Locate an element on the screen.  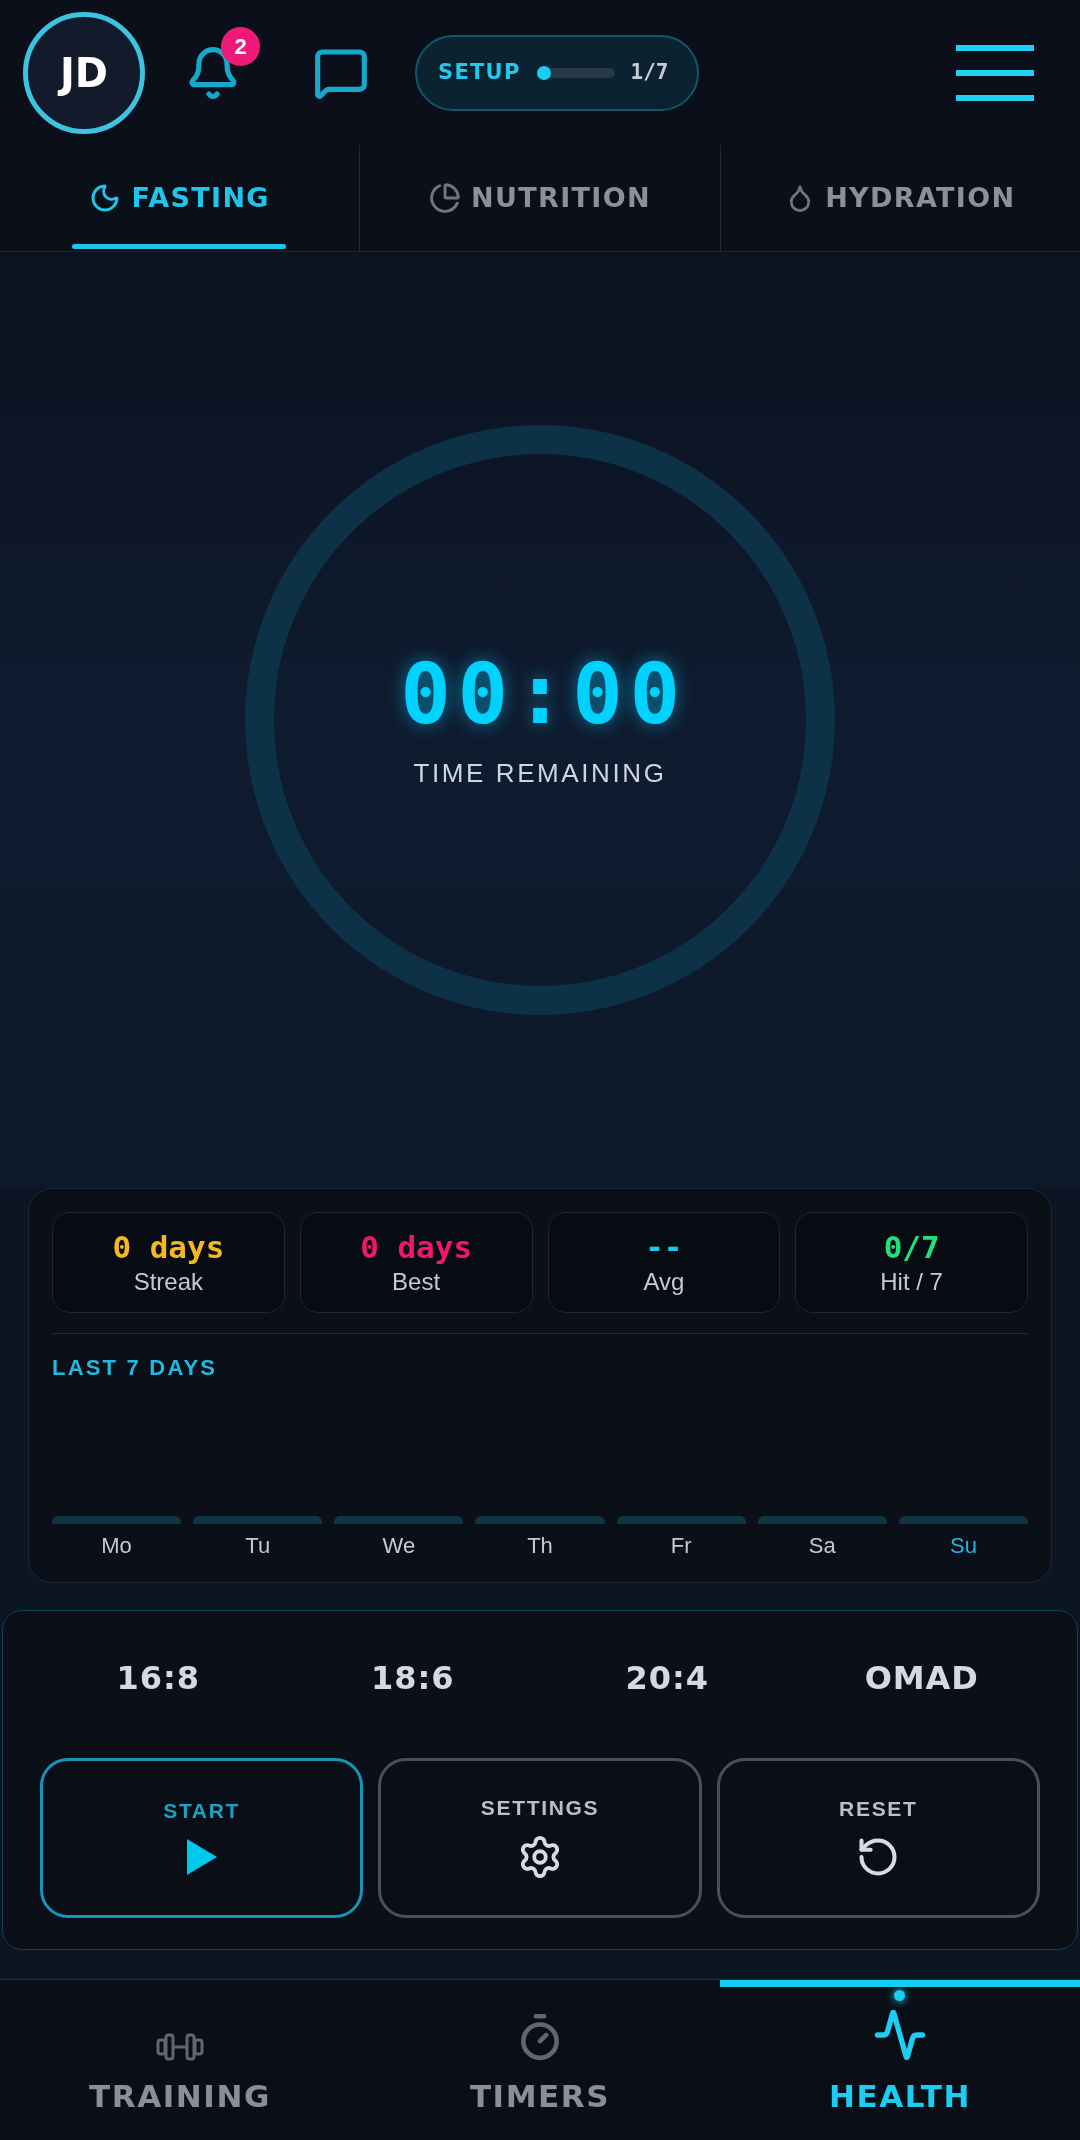
stat-label: Streak is located at coordinates (168, 1282).